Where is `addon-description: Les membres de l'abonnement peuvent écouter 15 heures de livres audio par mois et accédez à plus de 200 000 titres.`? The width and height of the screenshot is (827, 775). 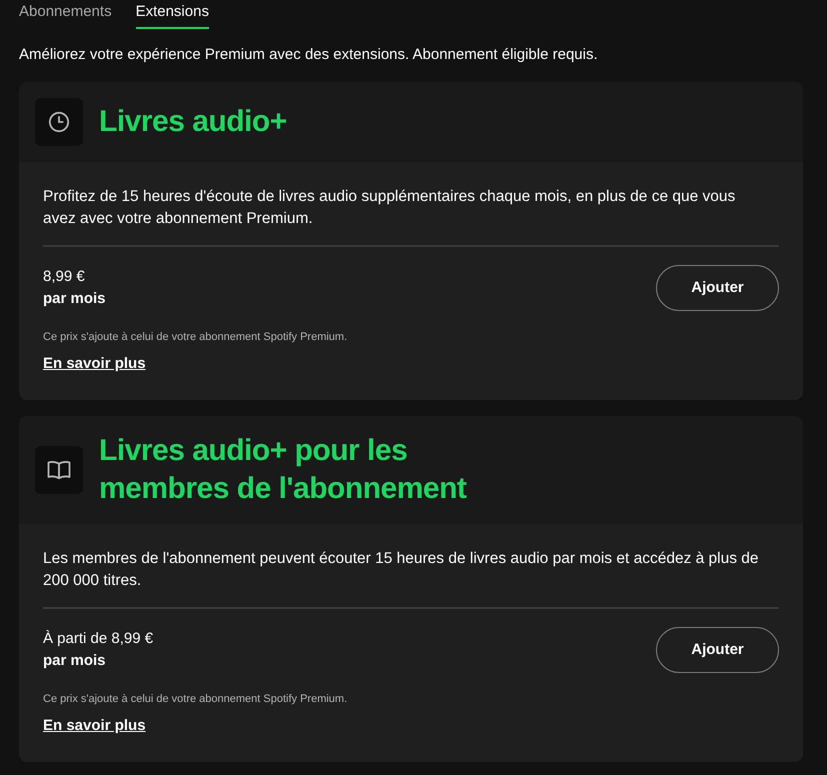 addon-description: Les membres de l'abonnement peuvent écouter 15 heures de livres audio par mois et accédez à plus de 200 000 titres. is located at coordinates (401, 570).